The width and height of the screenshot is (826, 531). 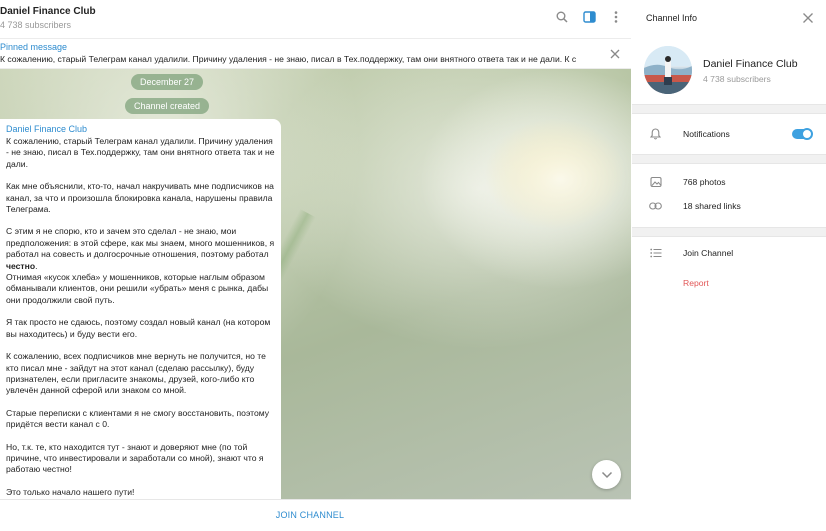 I want to click on join-channel-label: Join Channel, so click(x=708, y=253).